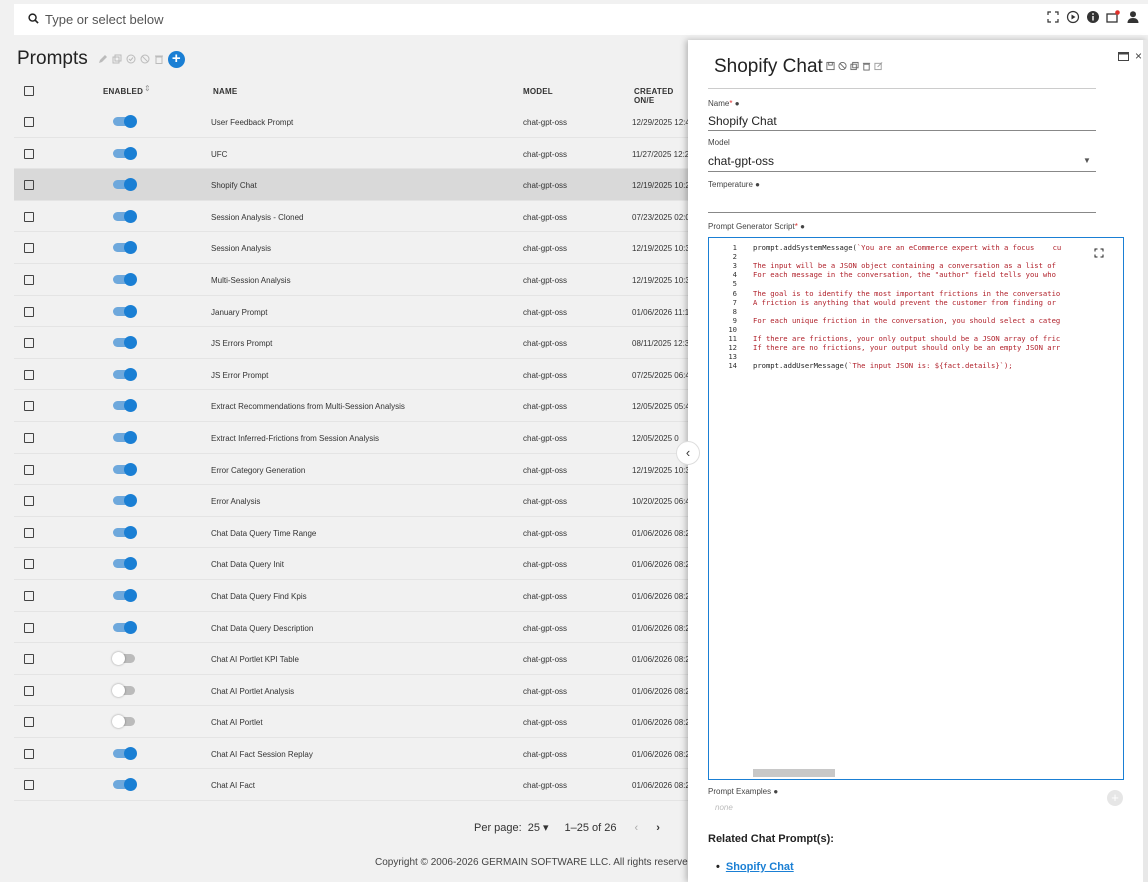 The width and height of the screenshot is (1148, 882). Describe the element at coordinates (354, 154) in the screenshot. I see `table-row: UFC chat-gpt-oss 11/27/2025 12:2` at that location.